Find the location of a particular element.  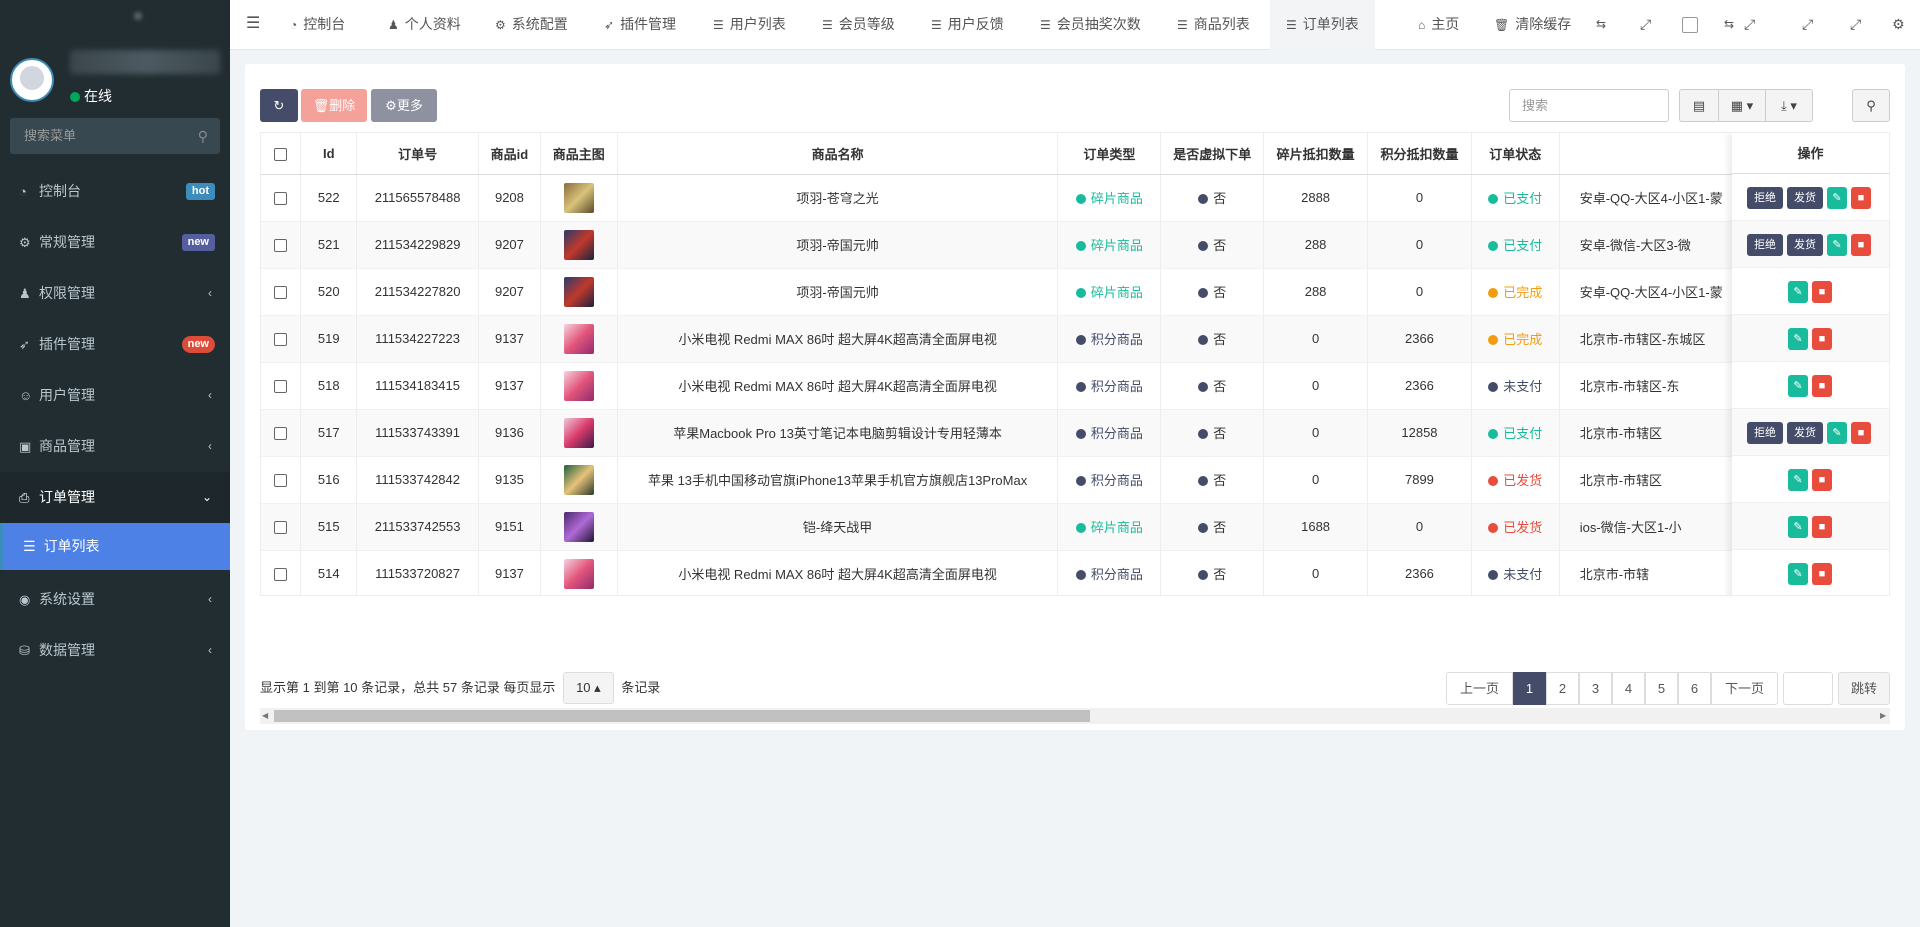

tab-addons: ➶ 插件管理 is located at coordinates (640, 25).